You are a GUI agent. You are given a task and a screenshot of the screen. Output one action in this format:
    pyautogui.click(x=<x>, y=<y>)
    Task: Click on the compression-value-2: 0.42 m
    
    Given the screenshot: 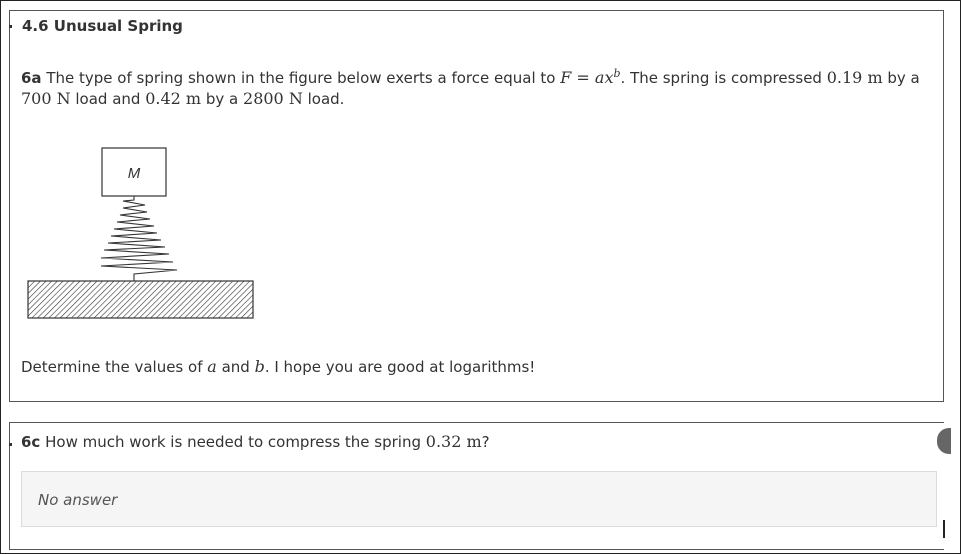 What is the action you would take?
    pyautogui.click(x=173, y=98)
    